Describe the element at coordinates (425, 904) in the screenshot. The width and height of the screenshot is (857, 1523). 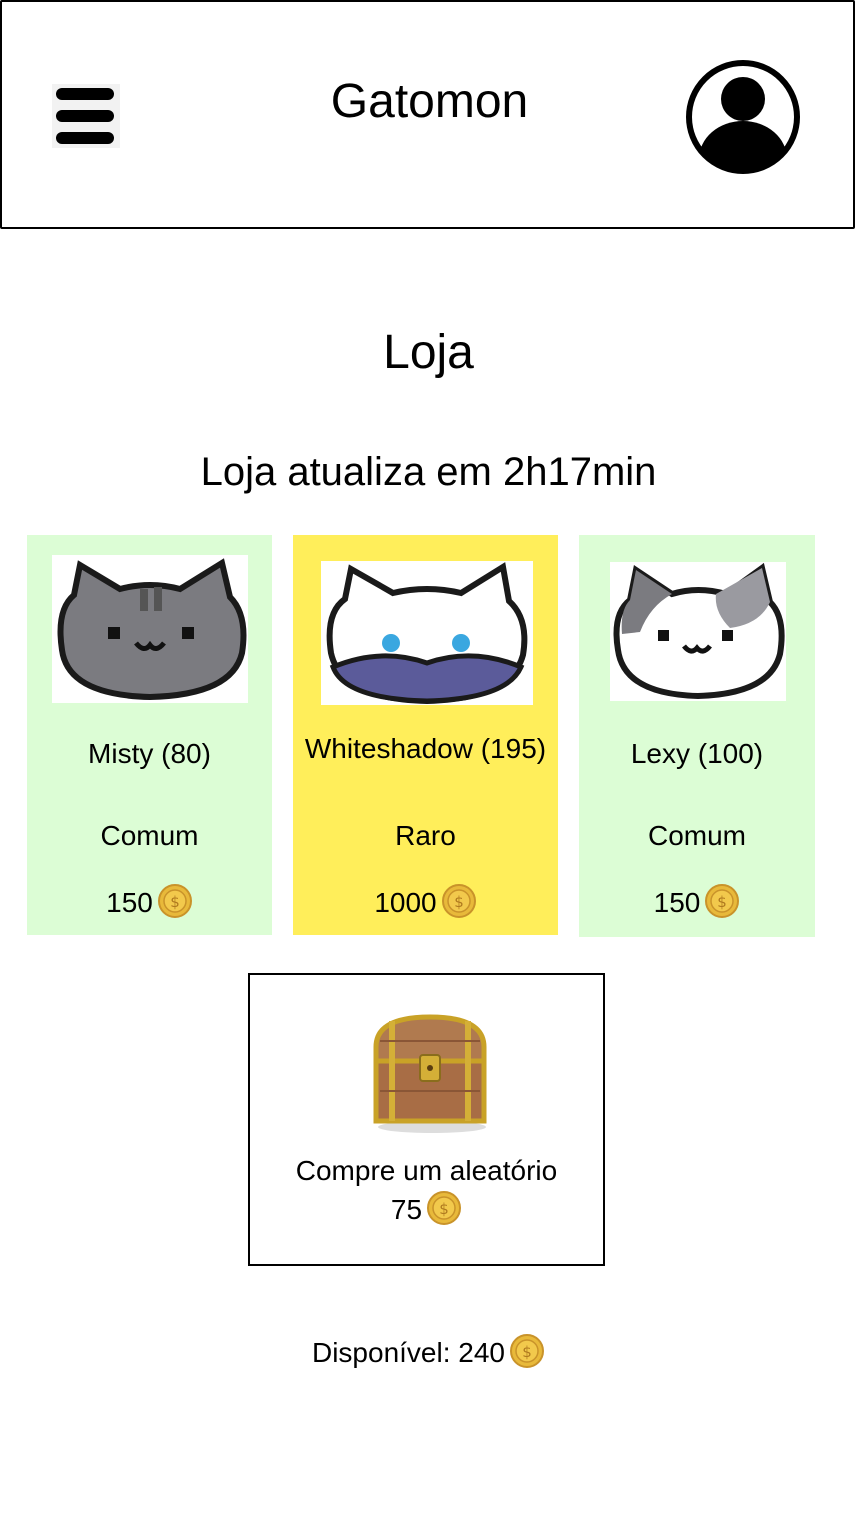
I see `cat-price: 1000 $` at that location.